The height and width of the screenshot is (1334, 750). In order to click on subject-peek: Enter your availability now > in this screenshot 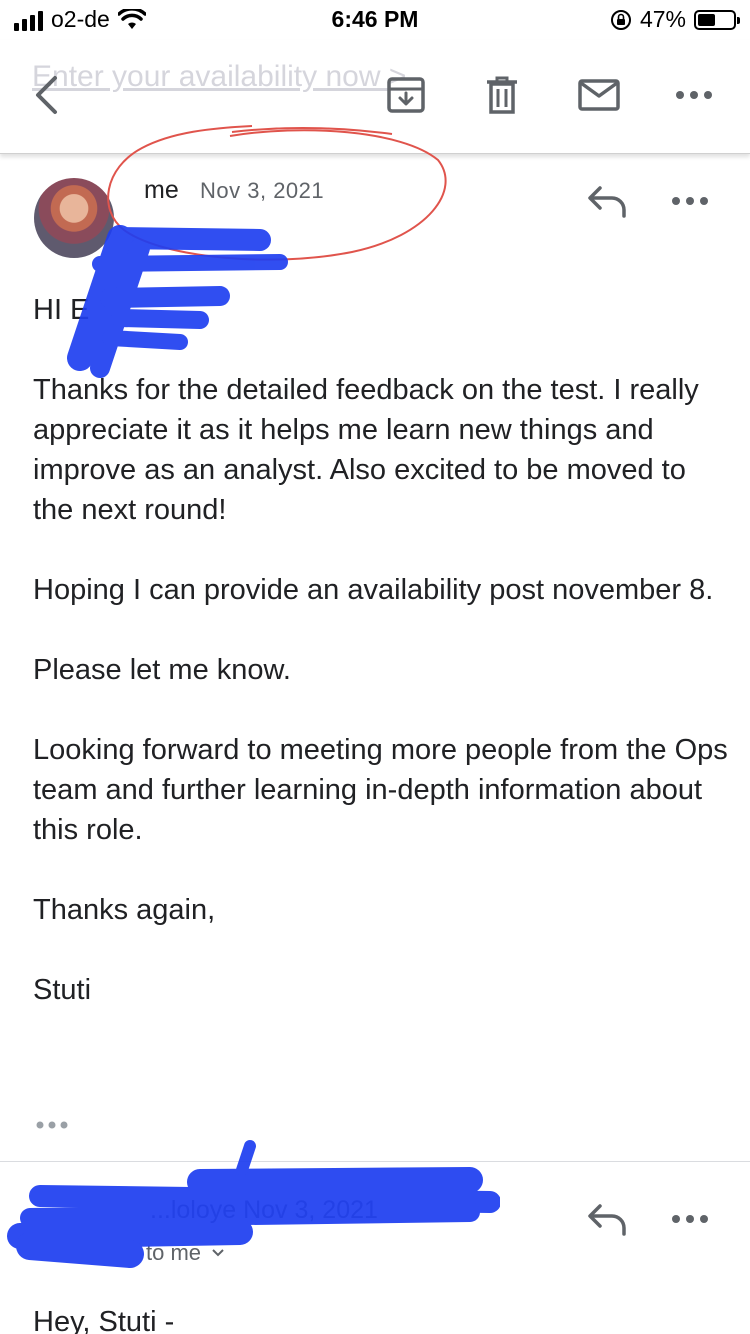, I will do `click(219, 76)`.